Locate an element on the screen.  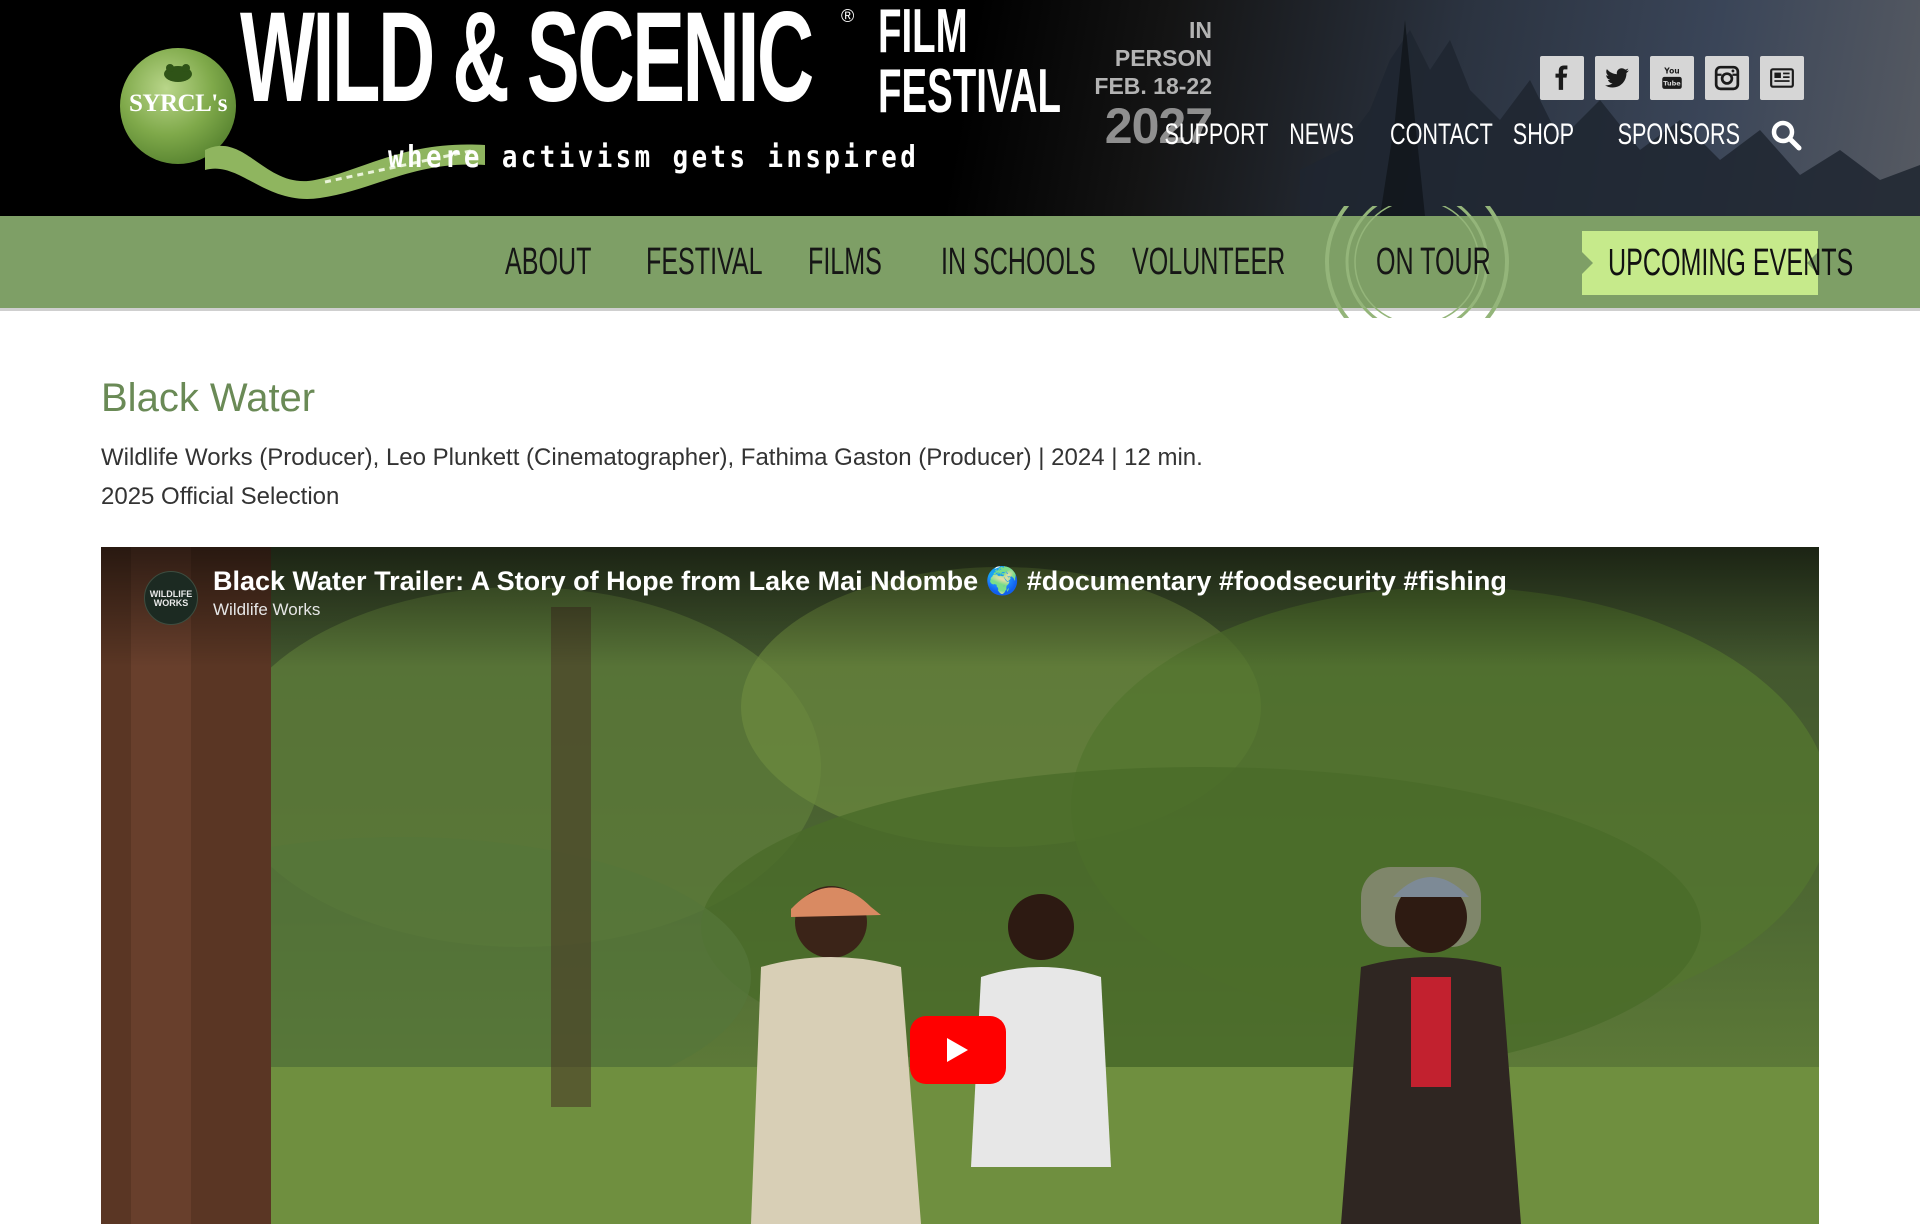
logo-film-festival: FILM FESTIVAL is located at coordinates (969, 63).